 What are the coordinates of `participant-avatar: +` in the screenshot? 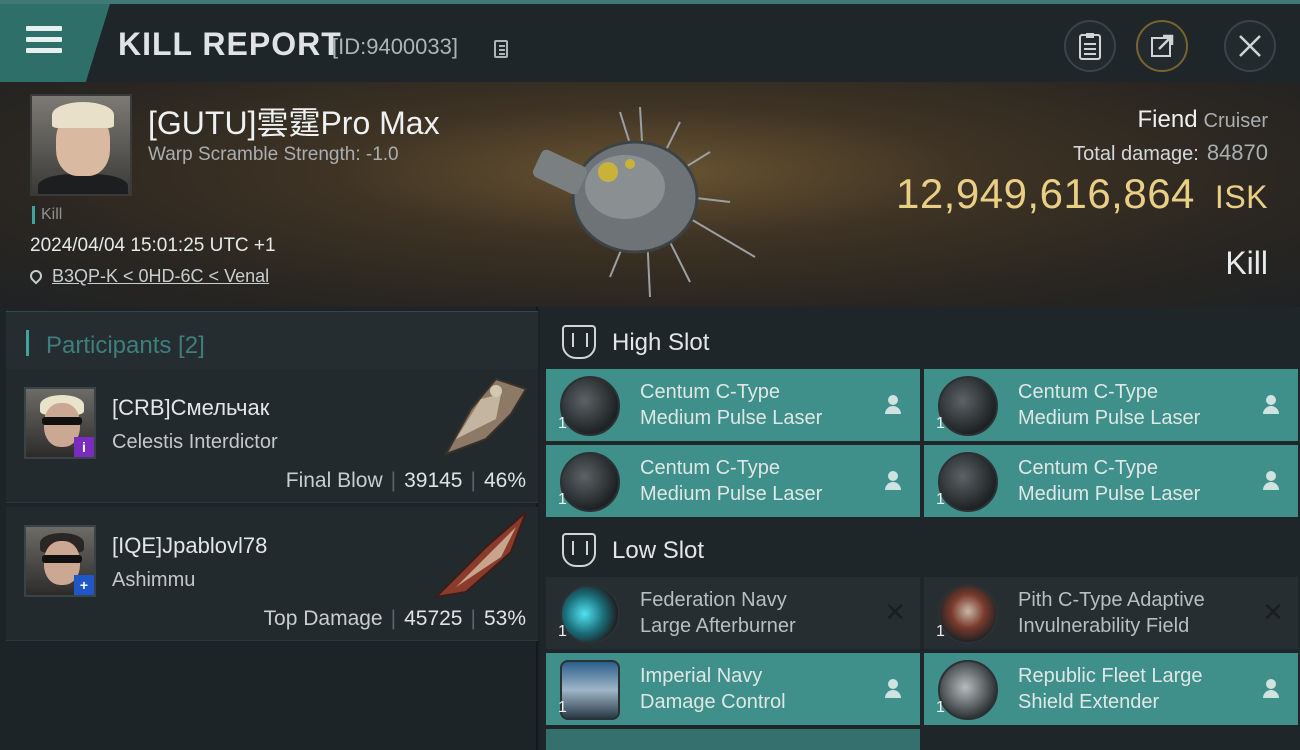 It's located at (60, 561).